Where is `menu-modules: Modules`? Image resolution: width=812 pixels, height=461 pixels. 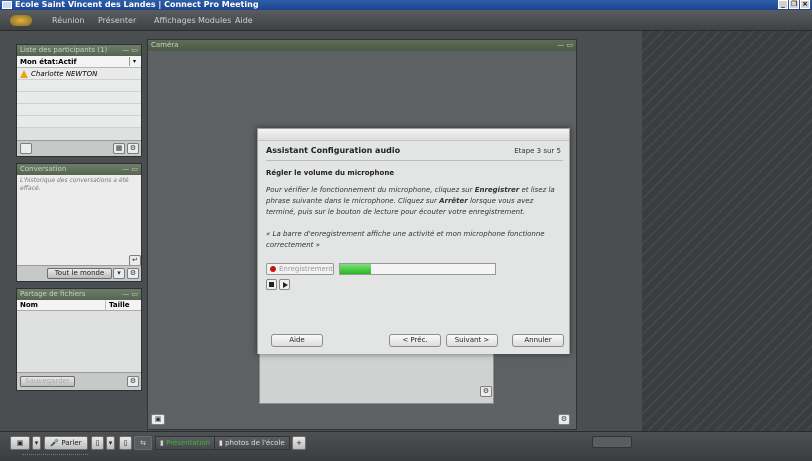 menu-modules: Modules is located at coordinates (214, 20).